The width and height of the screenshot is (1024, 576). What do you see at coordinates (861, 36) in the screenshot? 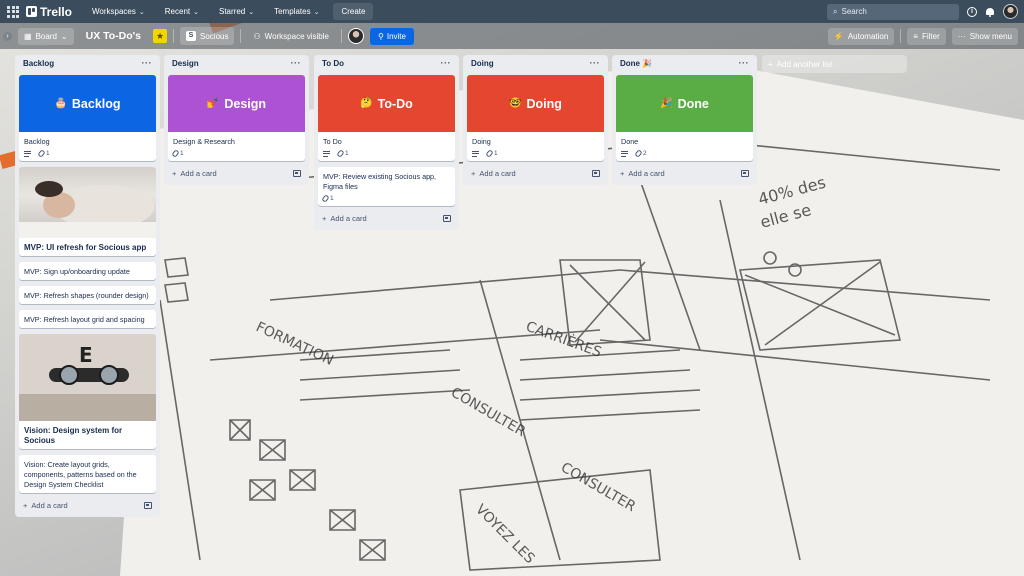
I see `automation-button: ⚡ Automation` at bounding box center [861, 36].